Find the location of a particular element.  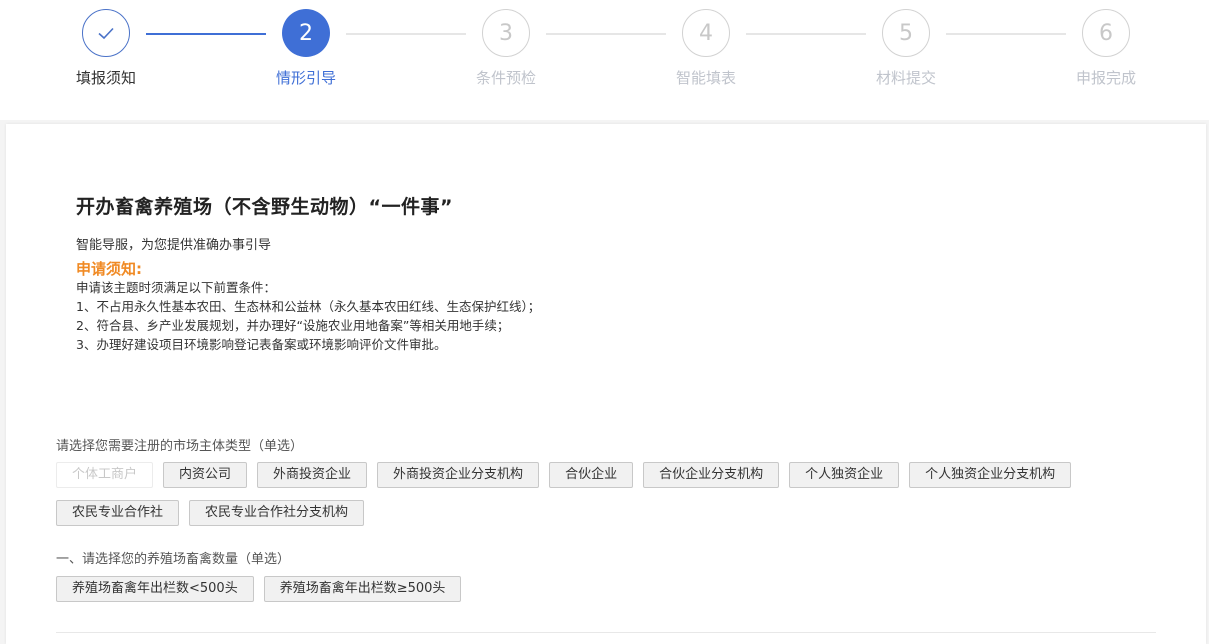

step-6-circle: 6 is located at coordinates (1106, 33).